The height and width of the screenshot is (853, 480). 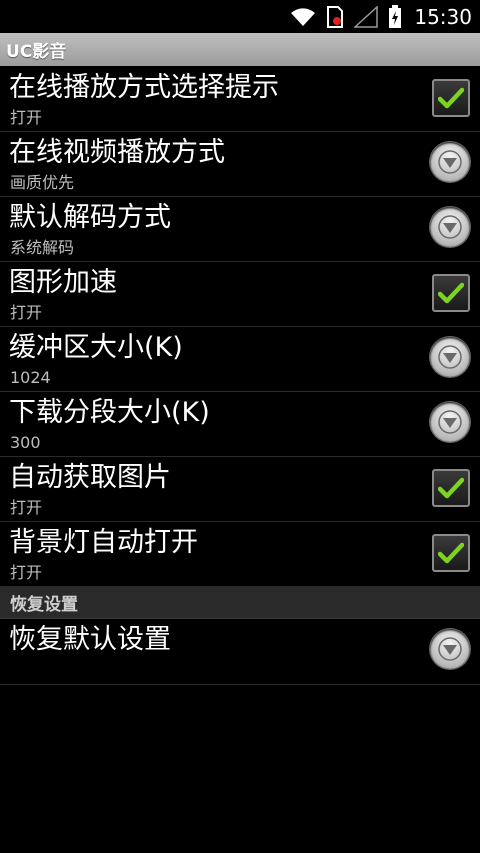 I want to click on status-bar: 15:30, so click(x=240, y=16).